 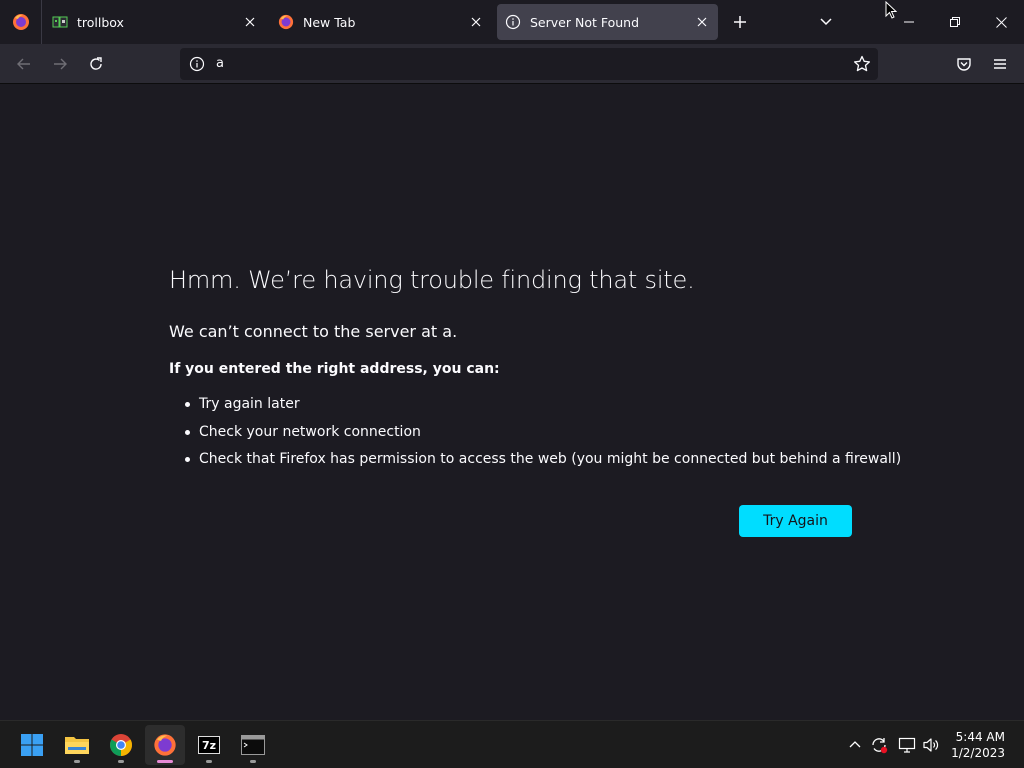 I want to click on mouse-cursor-icon, so click(x=891, y=10).